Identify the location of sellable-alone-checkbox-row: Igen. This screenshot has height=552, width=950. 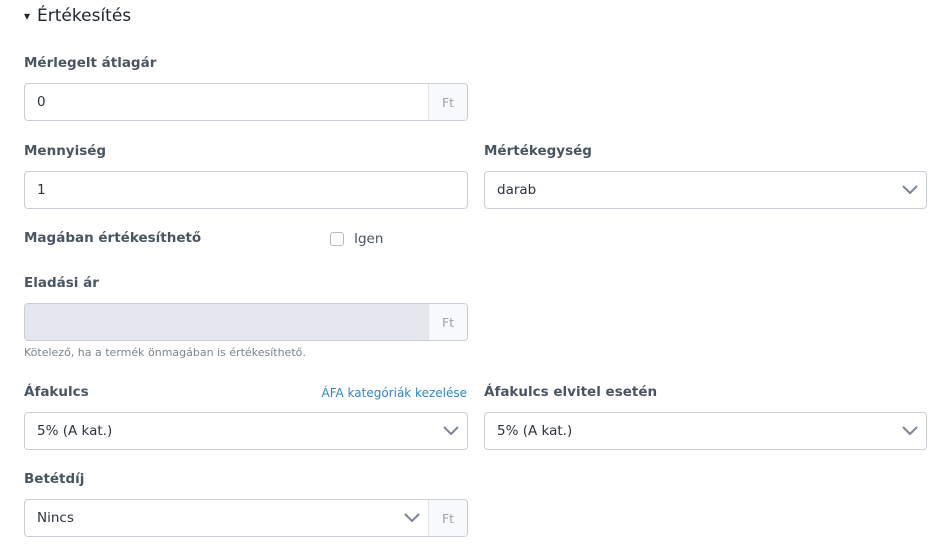
(356, 239).